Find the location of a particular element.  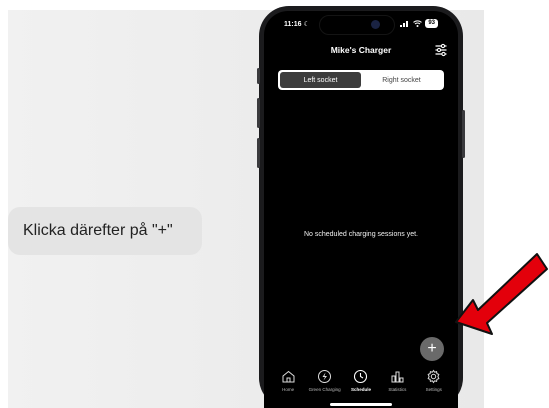

instruction-caption: Klicka därefter på "+" is located at coordinates (105, 231).